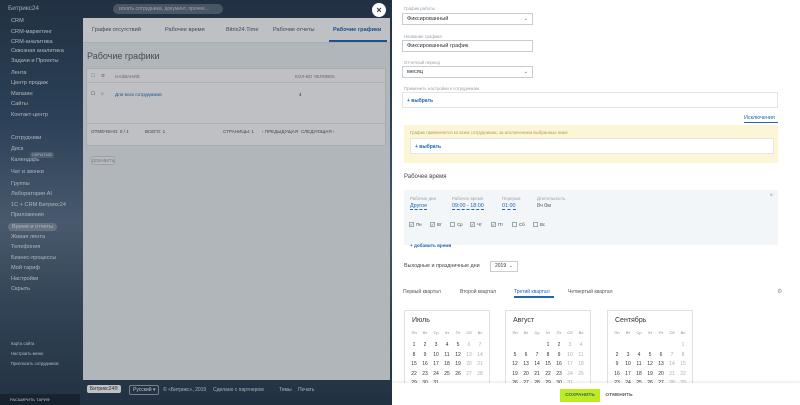 The image size is (800, 405). Describe the element at coordinates (590, 100) in the screenshot. I see `employees-selector: + выбрать` at that location.